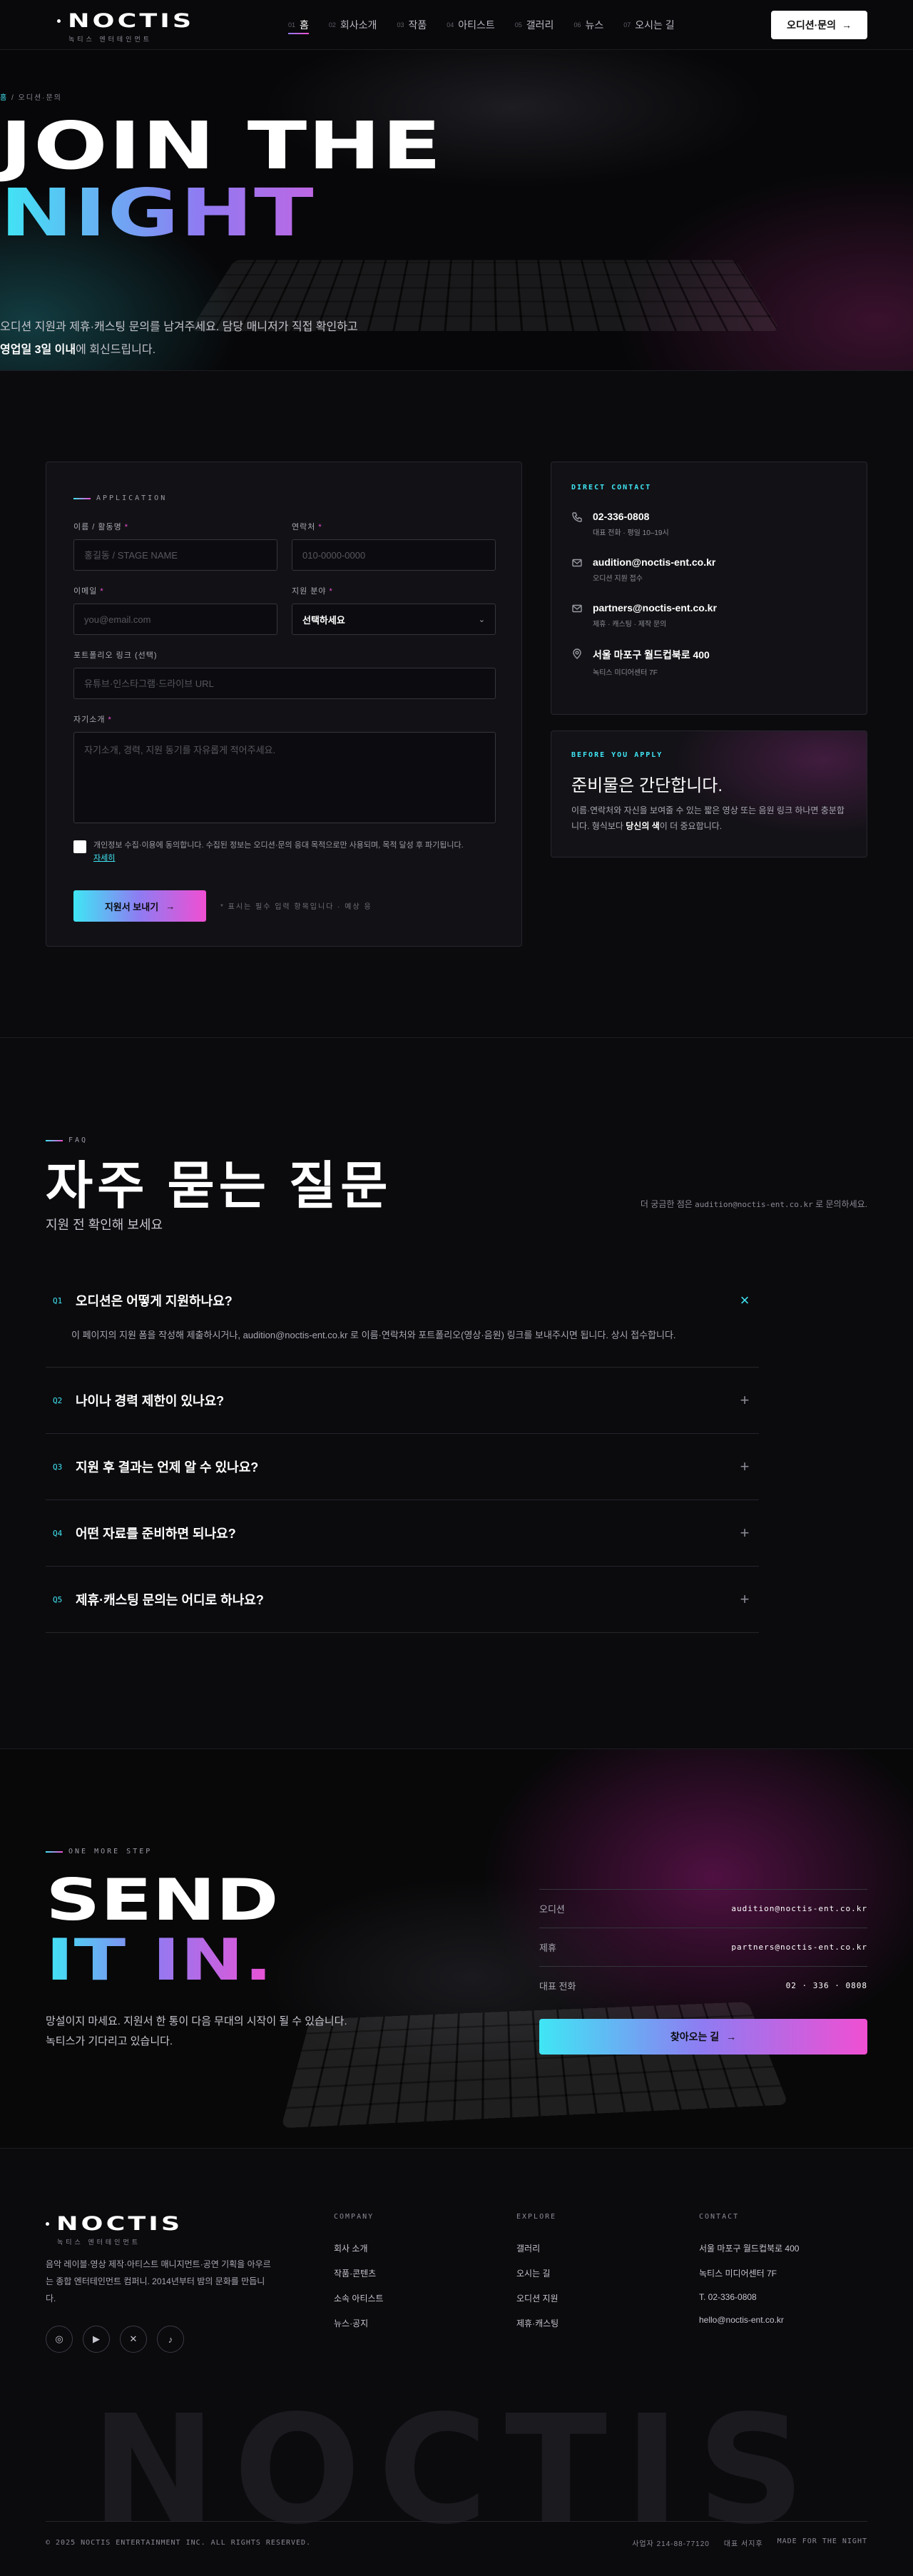  Describe the element at coordinates (139, 906) in the screenshot. I see `submit-button: 지원서 보내기 →` at that location.